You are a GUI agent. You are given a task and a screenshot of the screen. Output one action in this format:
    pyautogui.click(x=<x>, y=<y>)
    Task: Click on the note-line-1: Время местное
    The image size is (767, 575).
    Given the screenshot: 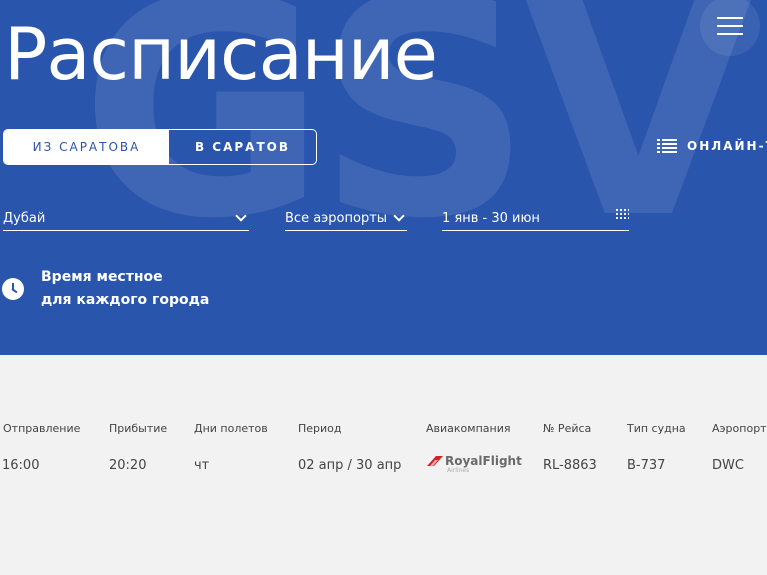 What is the action you would take?
    pyautogui.click(x=102, y=277)
    